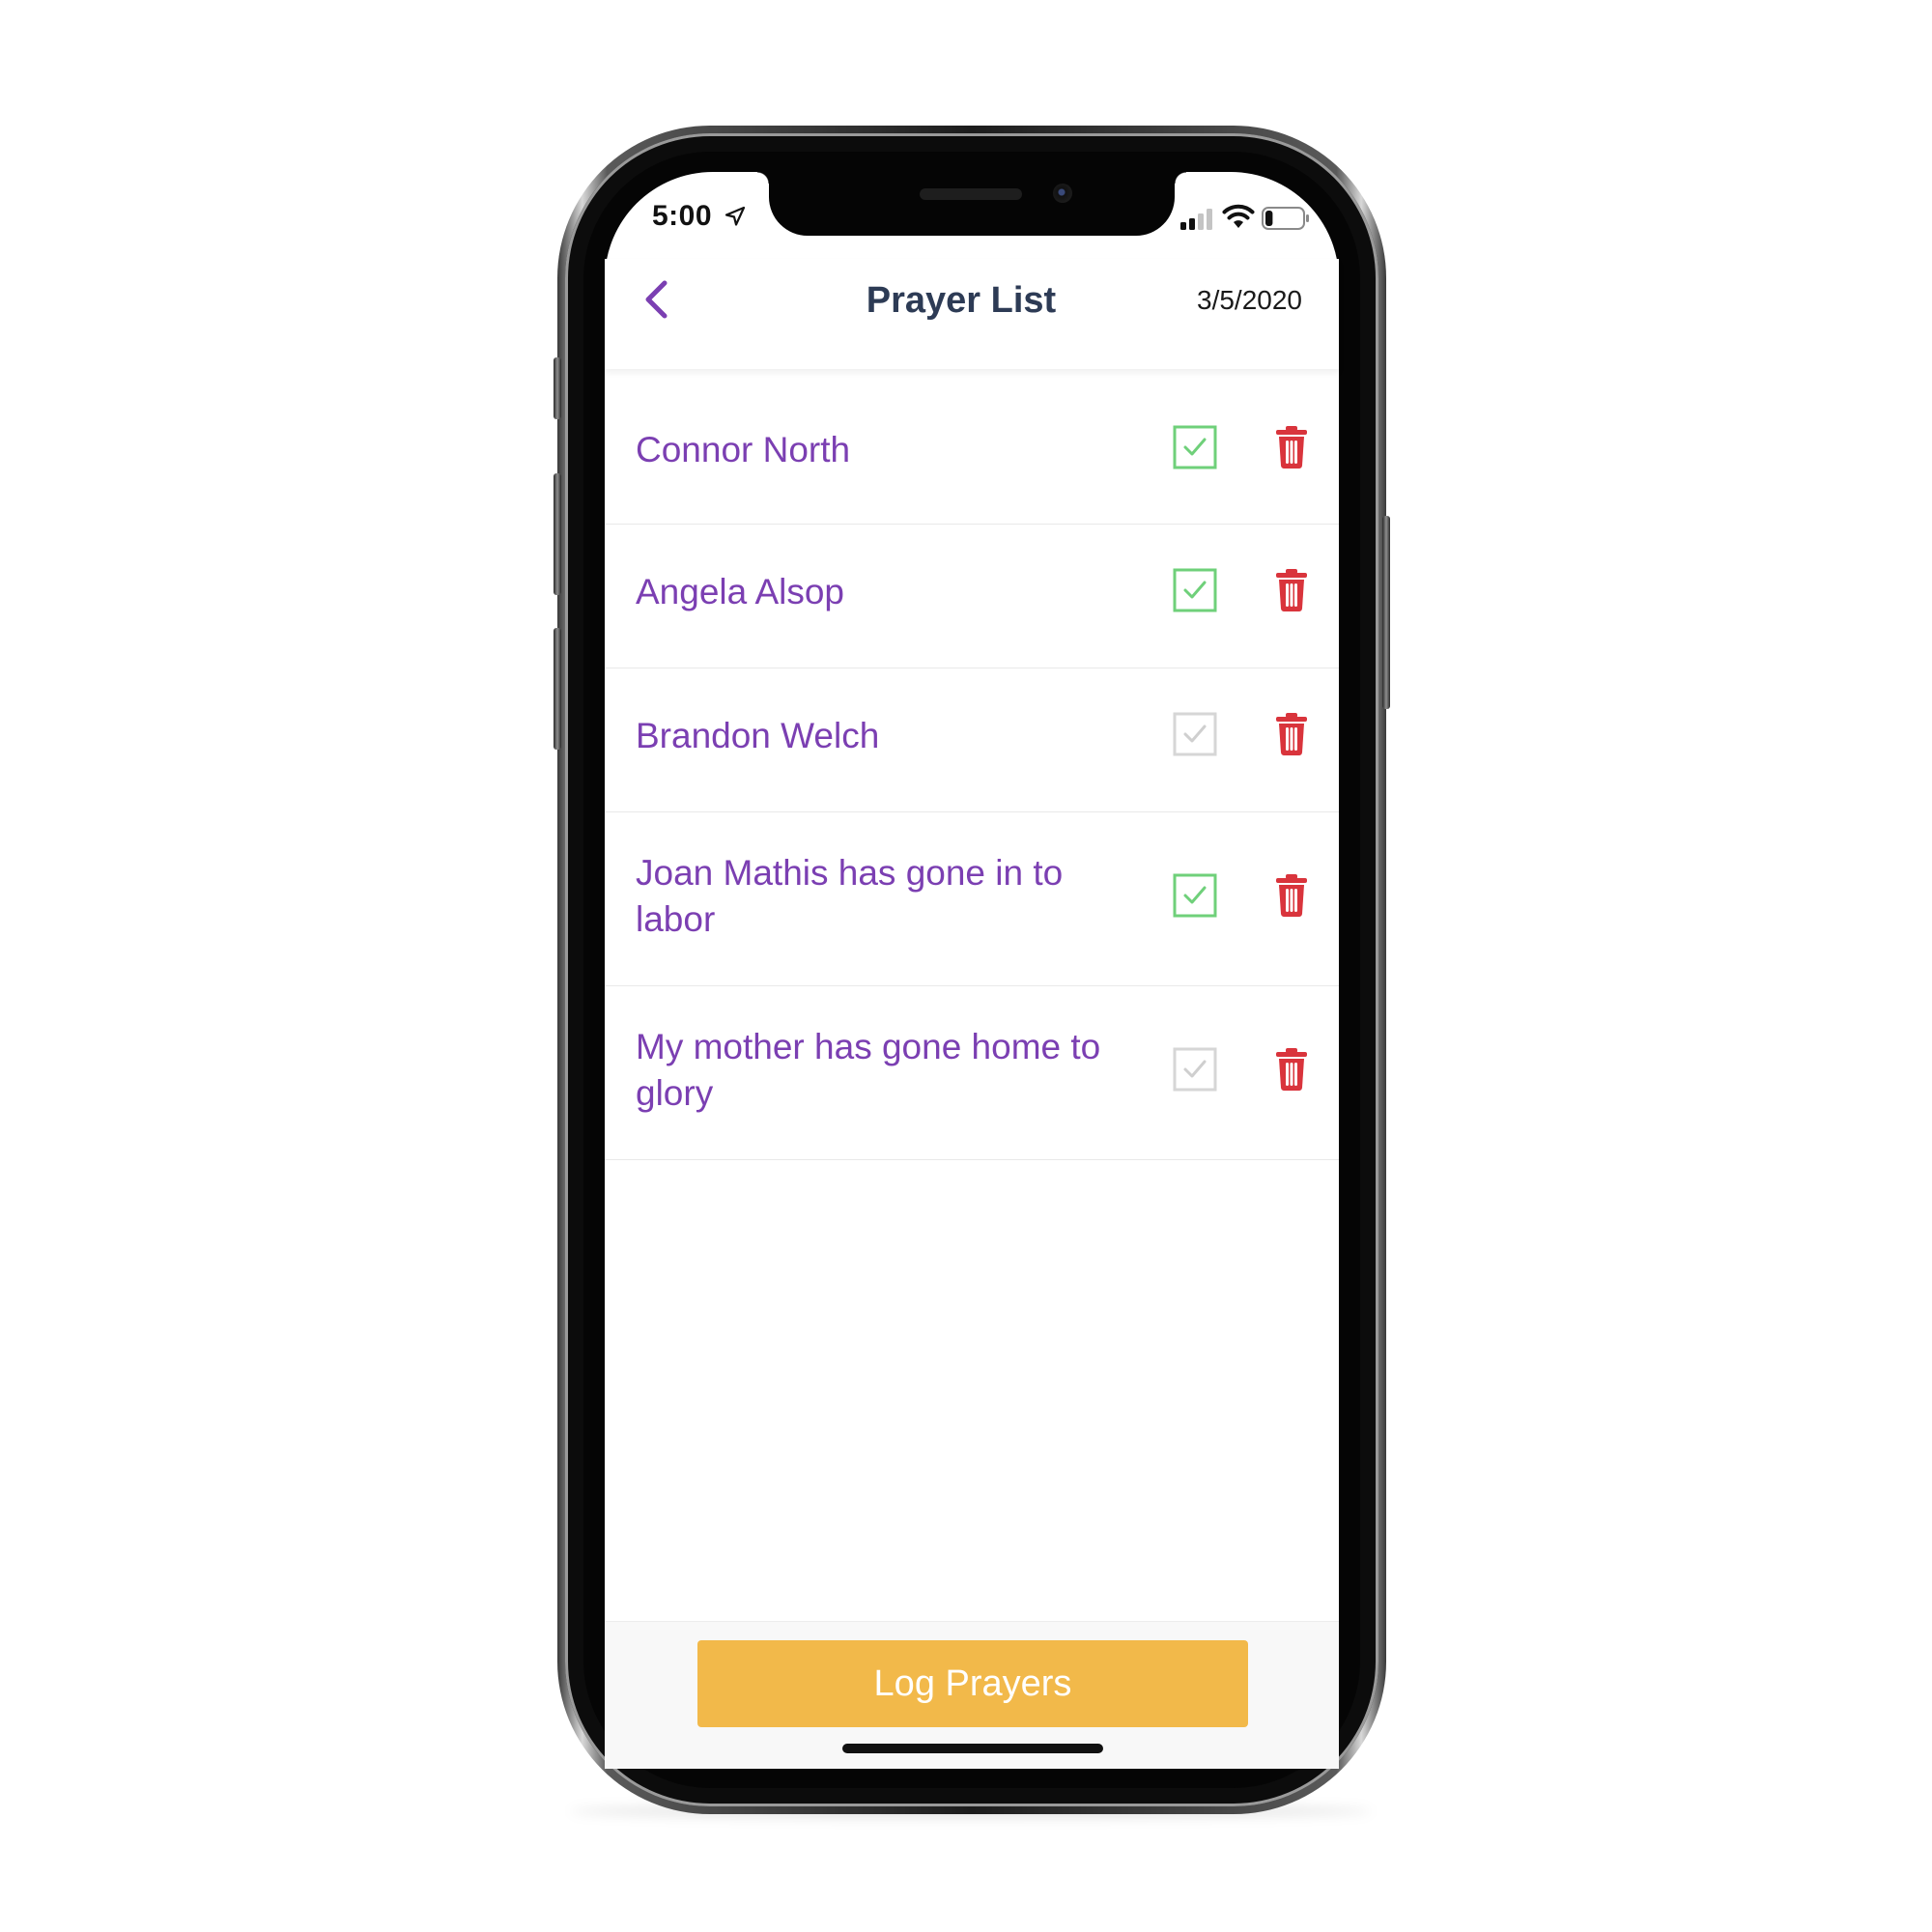 This screenshot has height=1932, width=1932. Describe the element at coordinates (1249, 300) in the screenshot. I see `date-label: 3/5/2020` at that location.